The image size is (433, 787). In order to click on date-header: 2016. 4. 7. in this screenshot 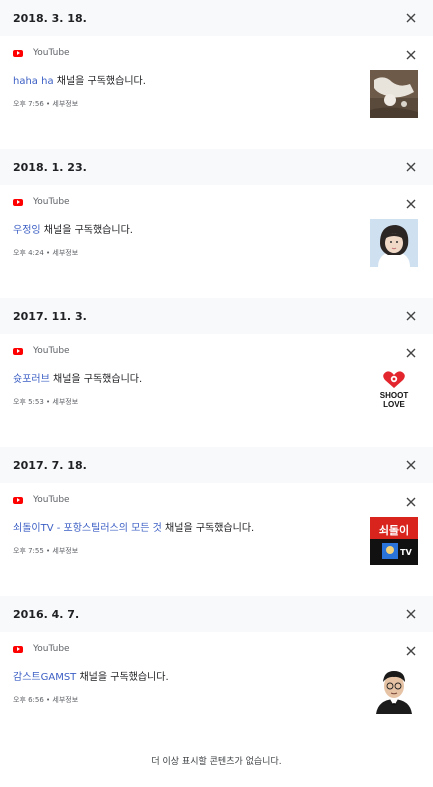, I will do `click(216, 614)`.